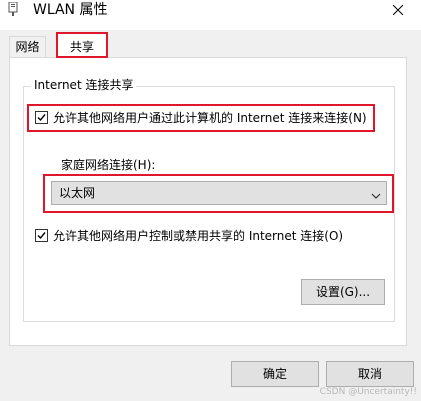  I want to click on group-title: Internet 连接共享, so click(84, 85).